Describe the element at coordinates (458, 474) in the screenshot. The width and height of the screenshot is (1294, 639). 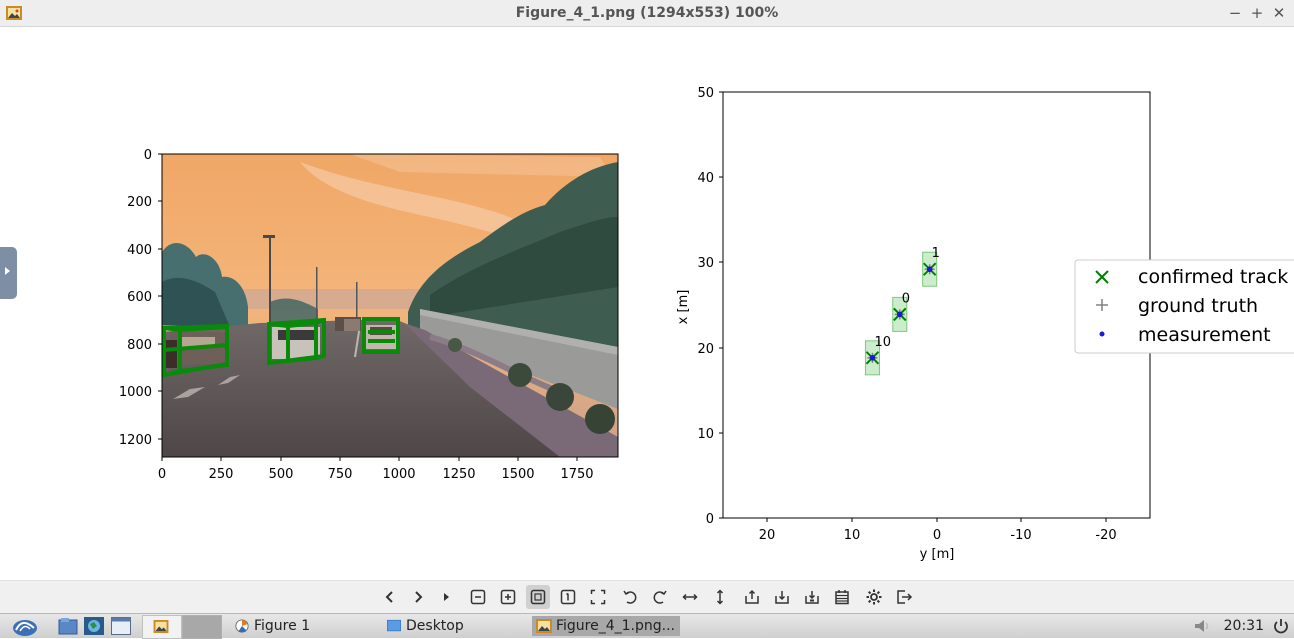
I see `camera-xtick-label: 1250` at that location.